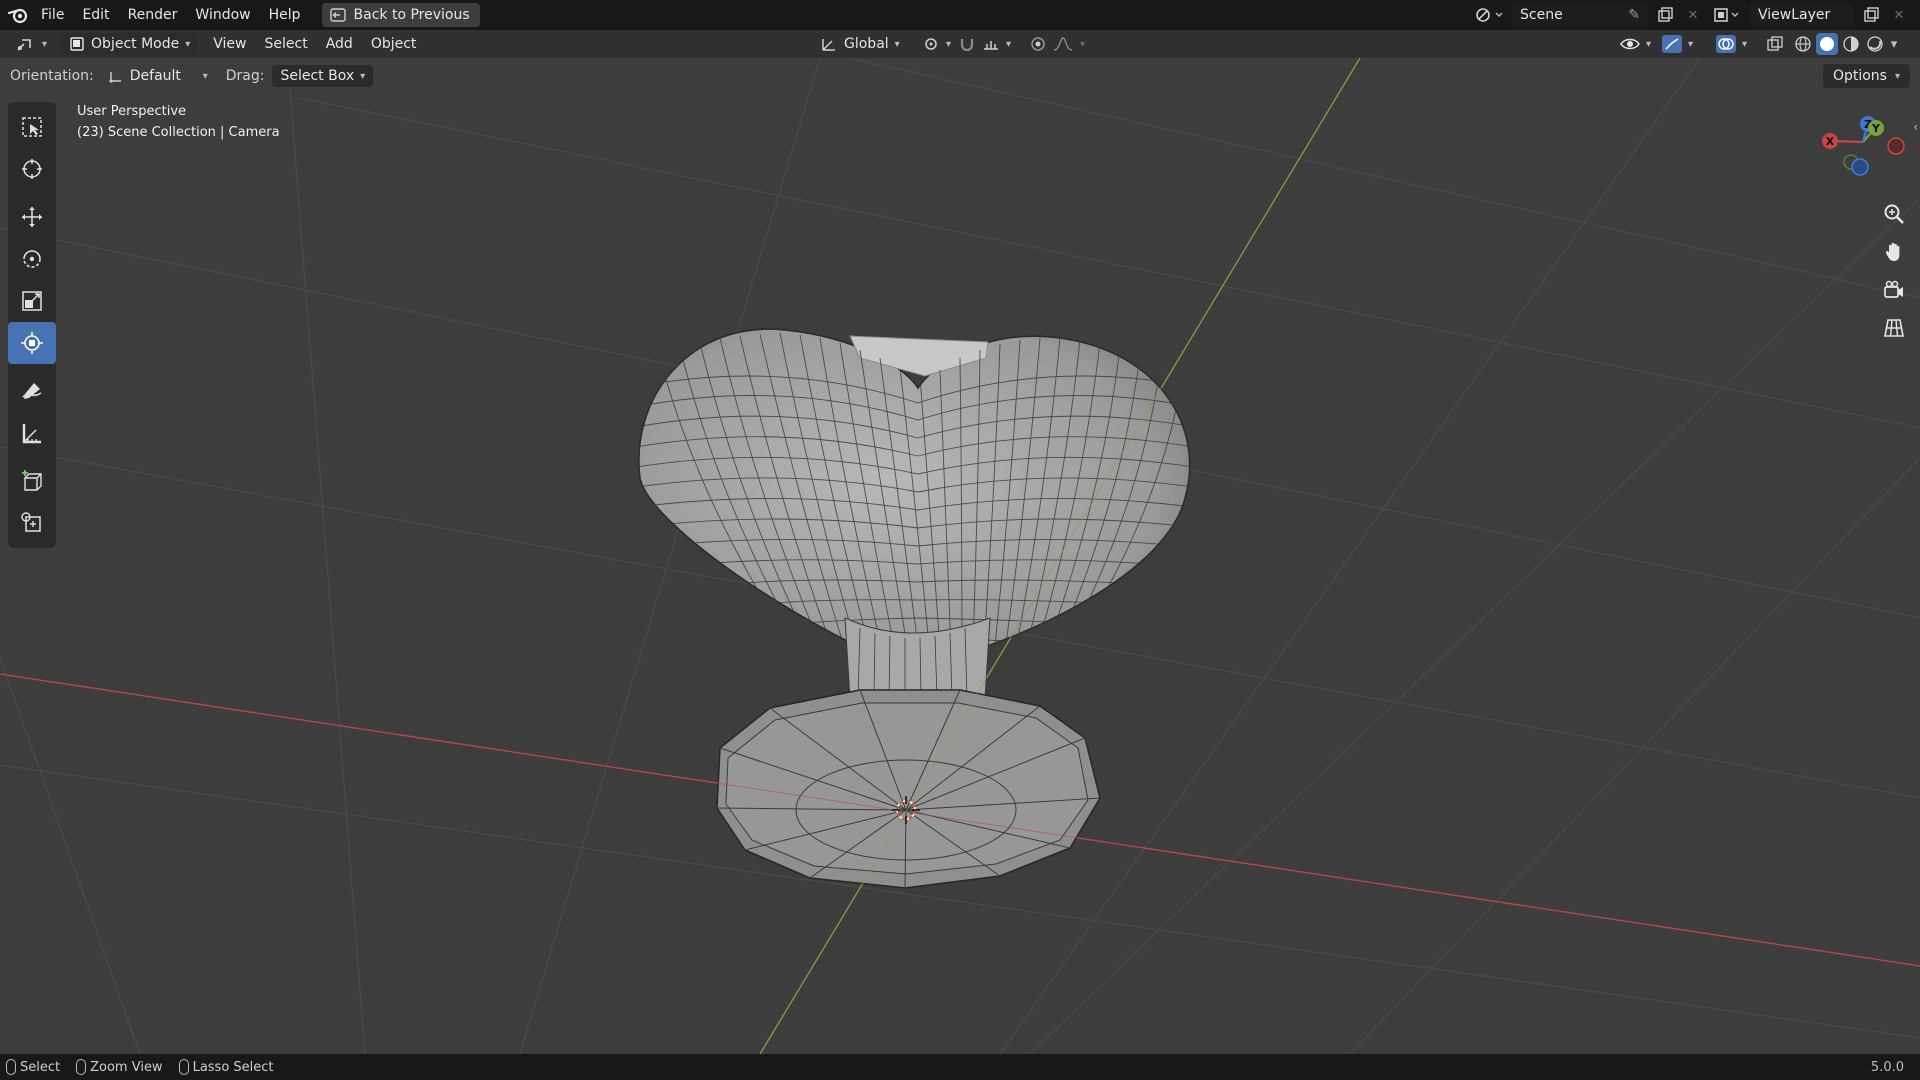  Describe the element at coordinates (285, 15) in the screenshot. I see `menu-help: Help` at that location.